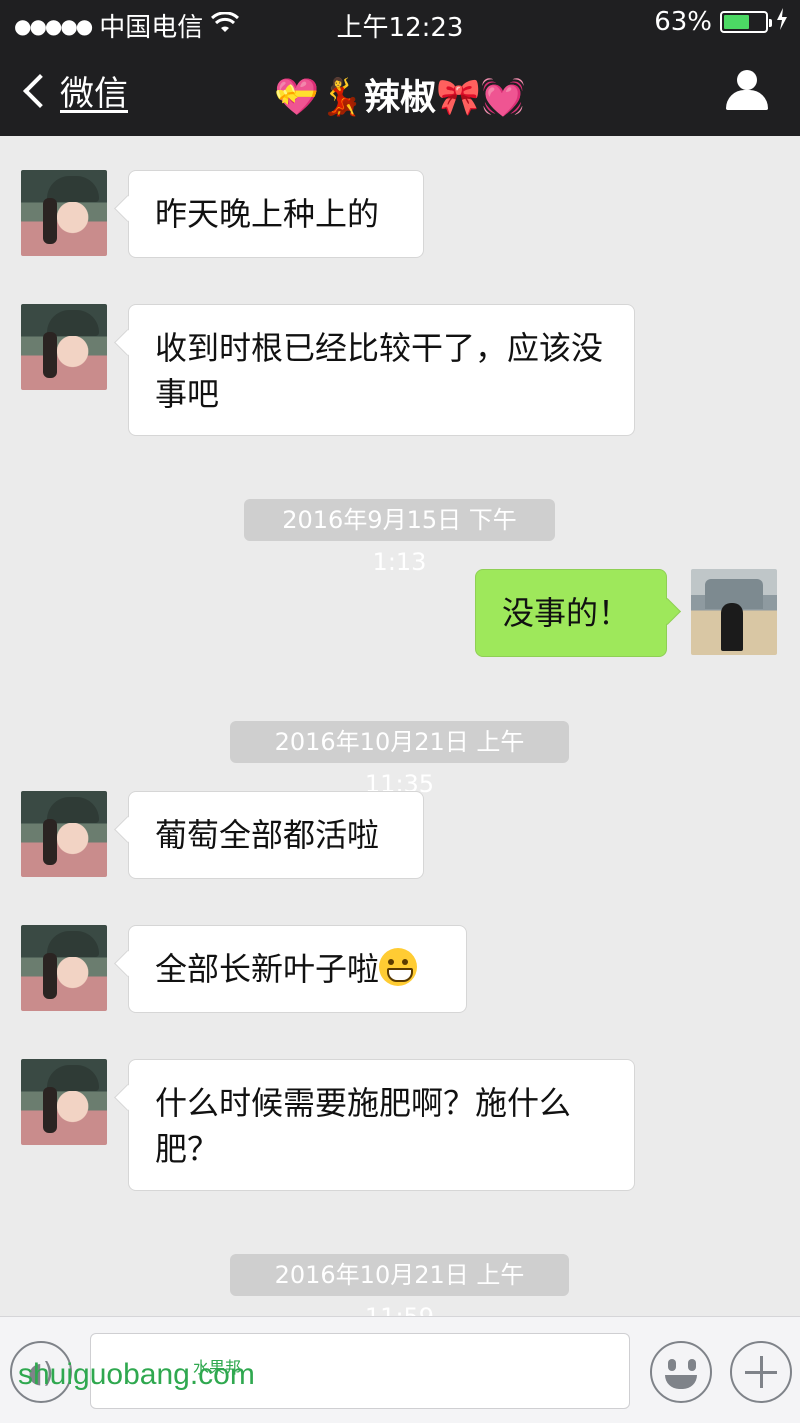  I want to click on charging-icon, so click(782, 22).